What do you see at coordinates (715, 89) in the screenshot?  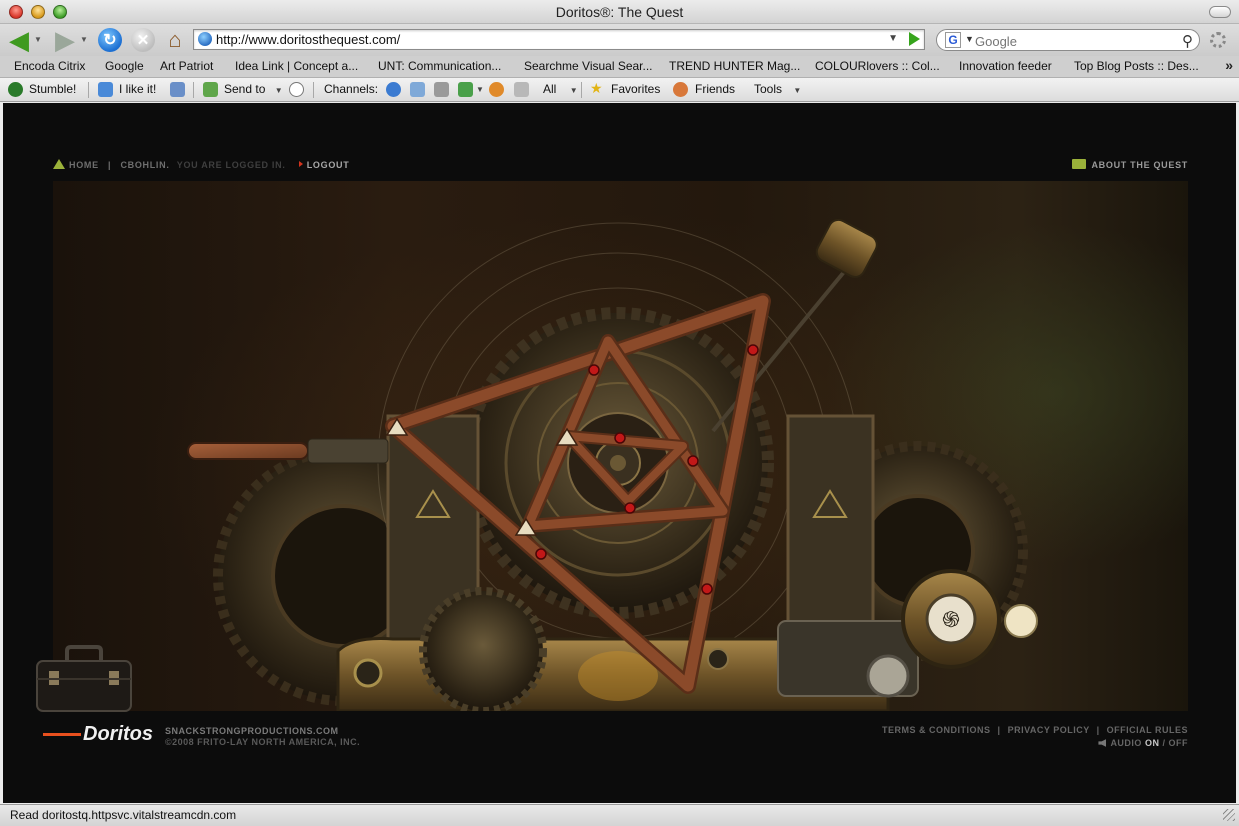 I see `friends-button: Friends` at bounding box center [715, 89].